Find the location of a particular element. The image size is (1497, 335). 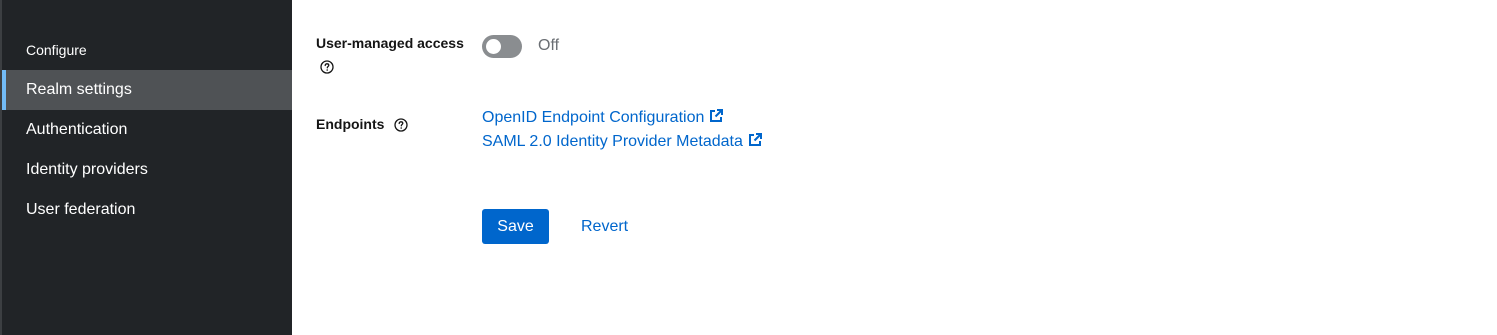

openid-endpoint-link-text: OpenID Endpoint Configuration is located at coordinates (593, 117).